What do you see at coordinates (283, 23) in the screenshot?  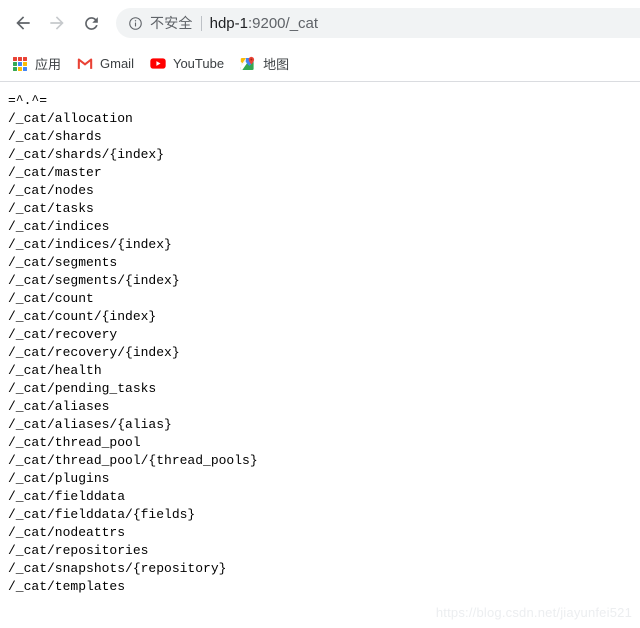 I see `url-path: :9200/_cat` at bounding box center [283, 23].